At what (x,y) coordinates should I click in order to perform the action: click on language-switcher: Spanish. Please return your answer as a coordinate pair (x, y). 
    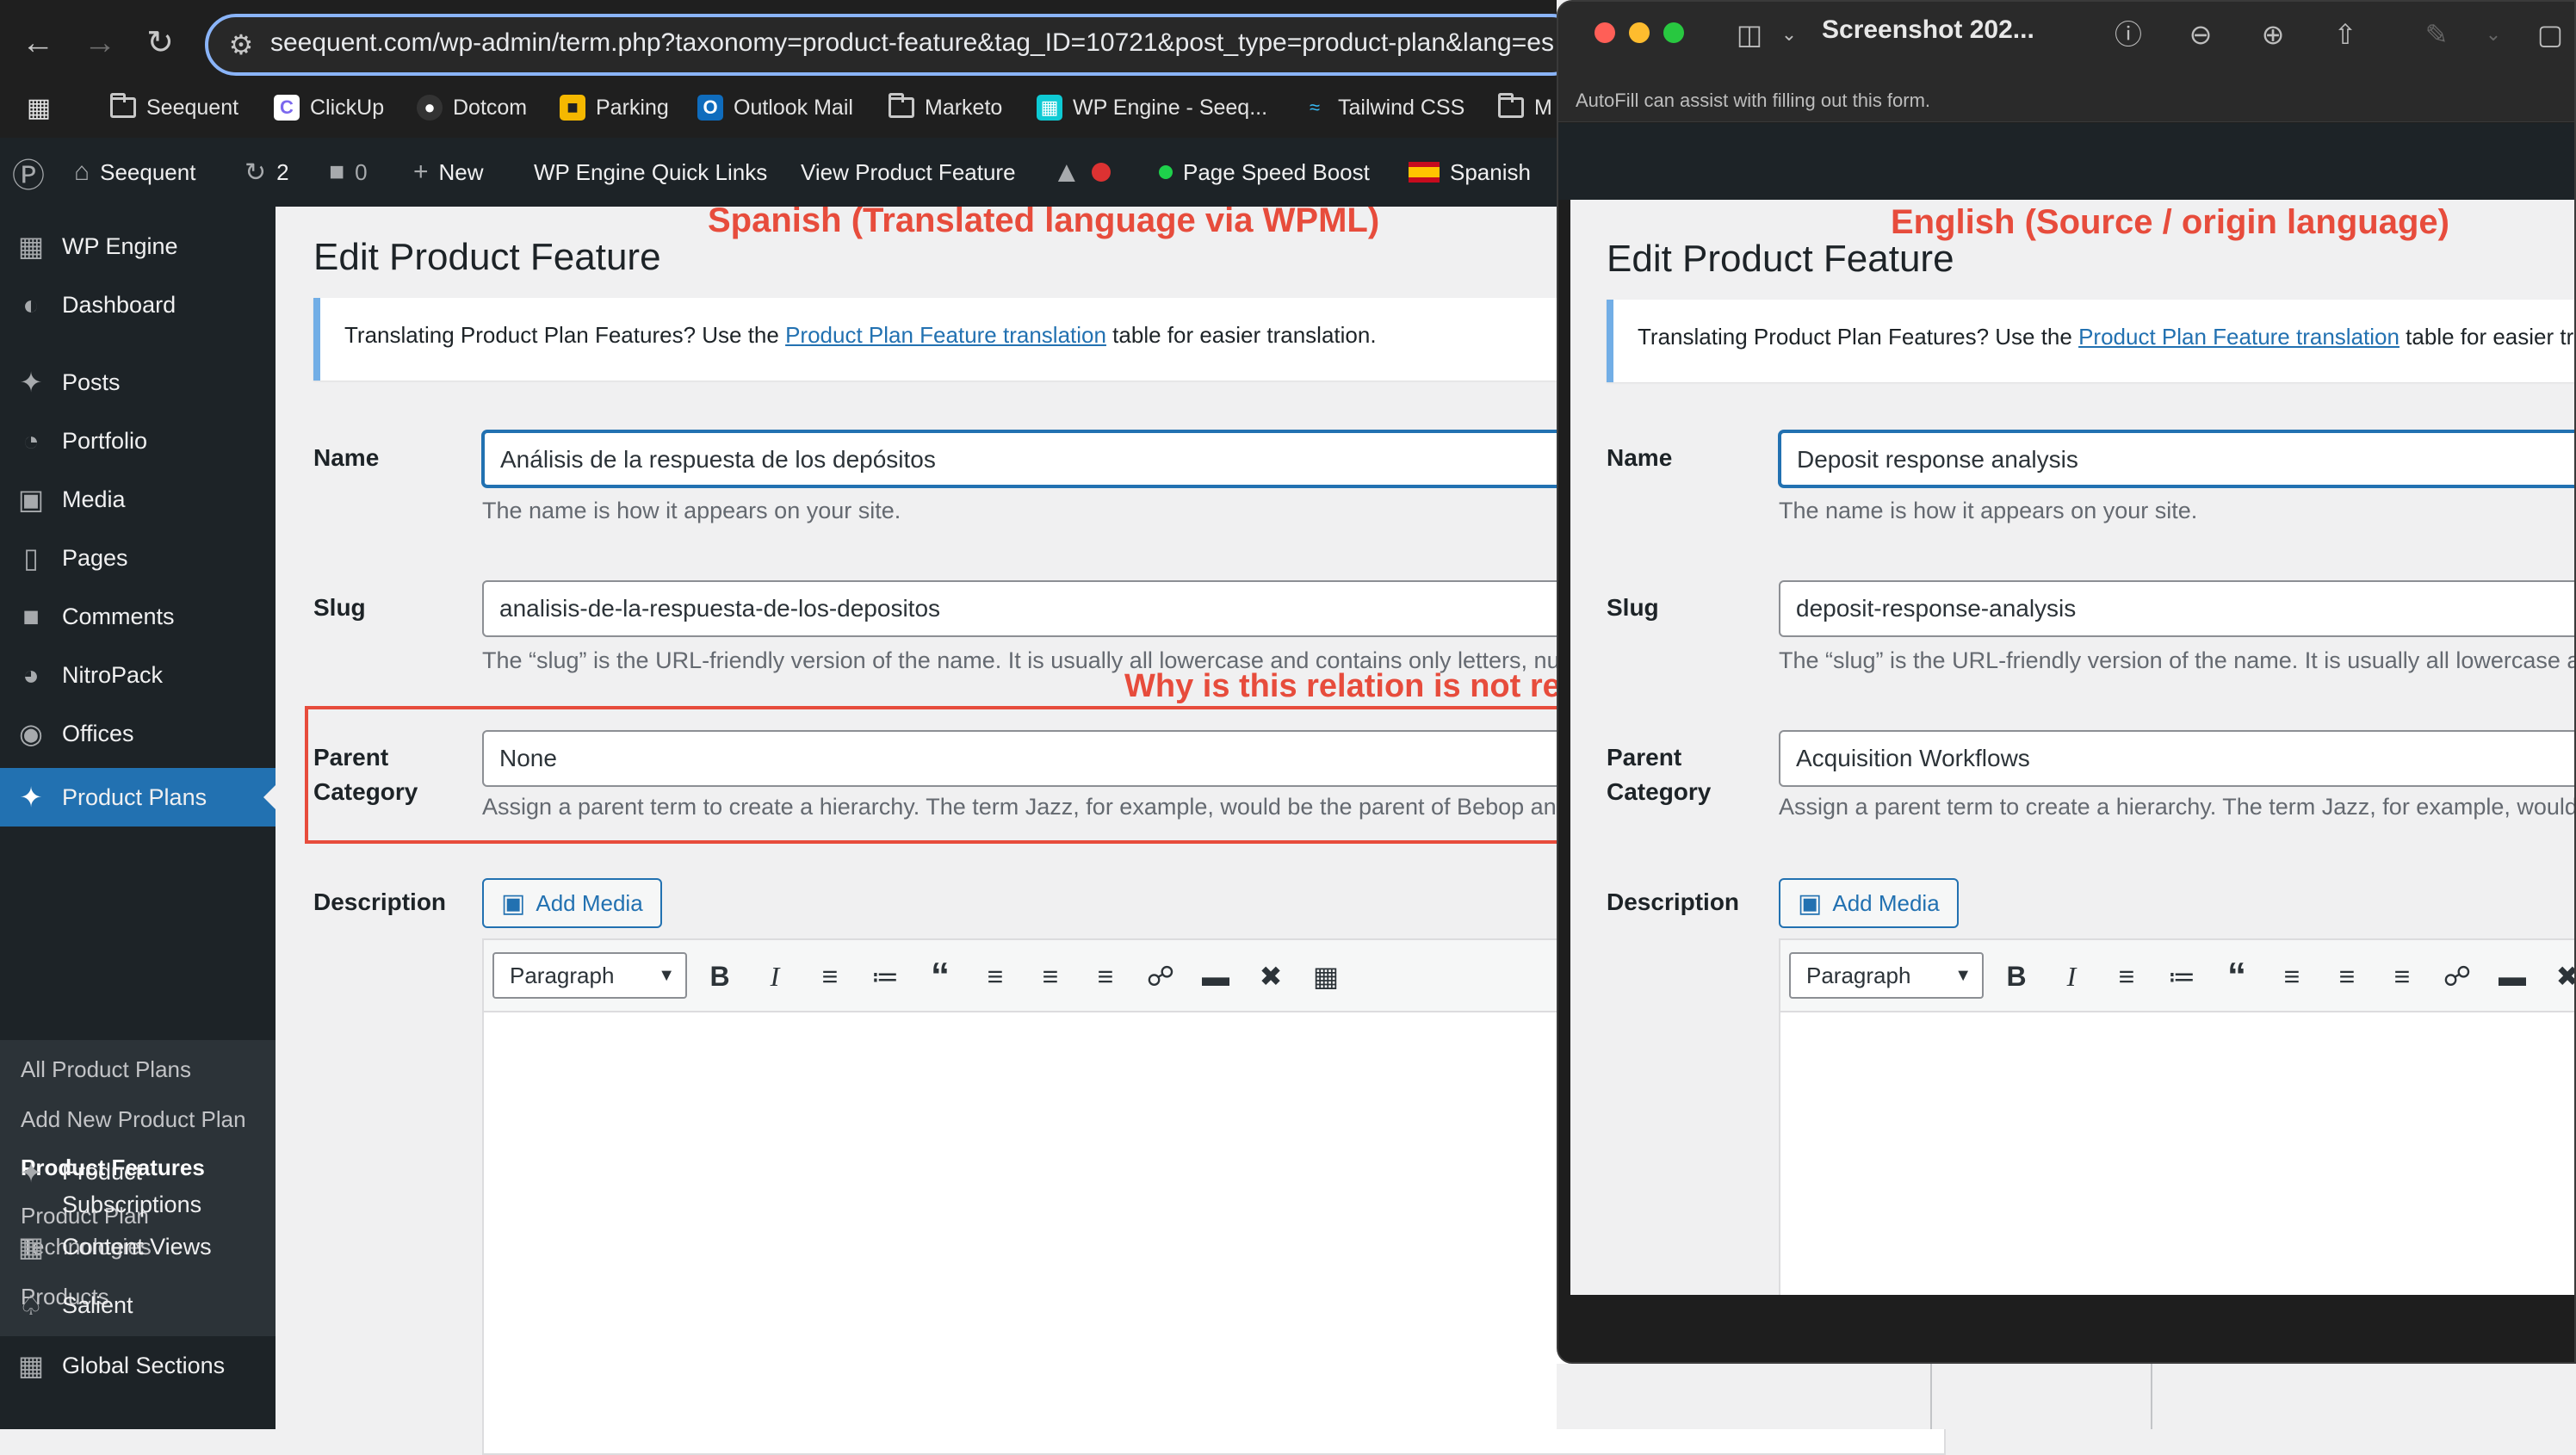
    Looking at the image, I should click on (1470, 172).